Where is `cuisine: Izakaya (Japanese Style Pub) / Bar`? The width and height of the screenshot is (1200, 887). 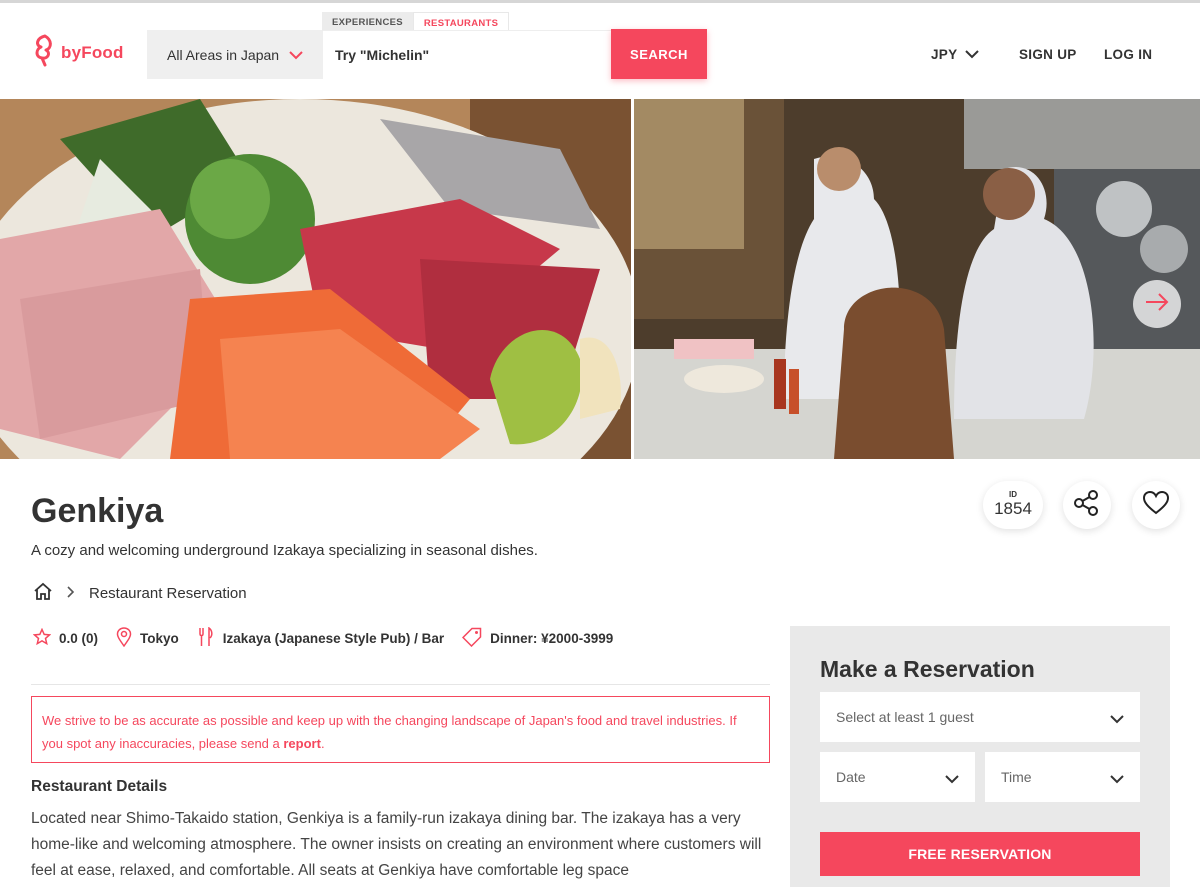 cuisine: Izakaya (Japanese Style Pub) / Bar is located at coordinates (320, 638).